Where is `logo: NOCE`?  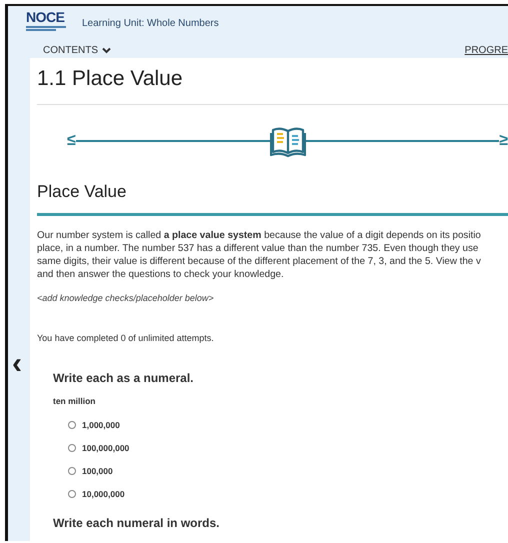
logo: NOCE is located at coordinates (47, 23).